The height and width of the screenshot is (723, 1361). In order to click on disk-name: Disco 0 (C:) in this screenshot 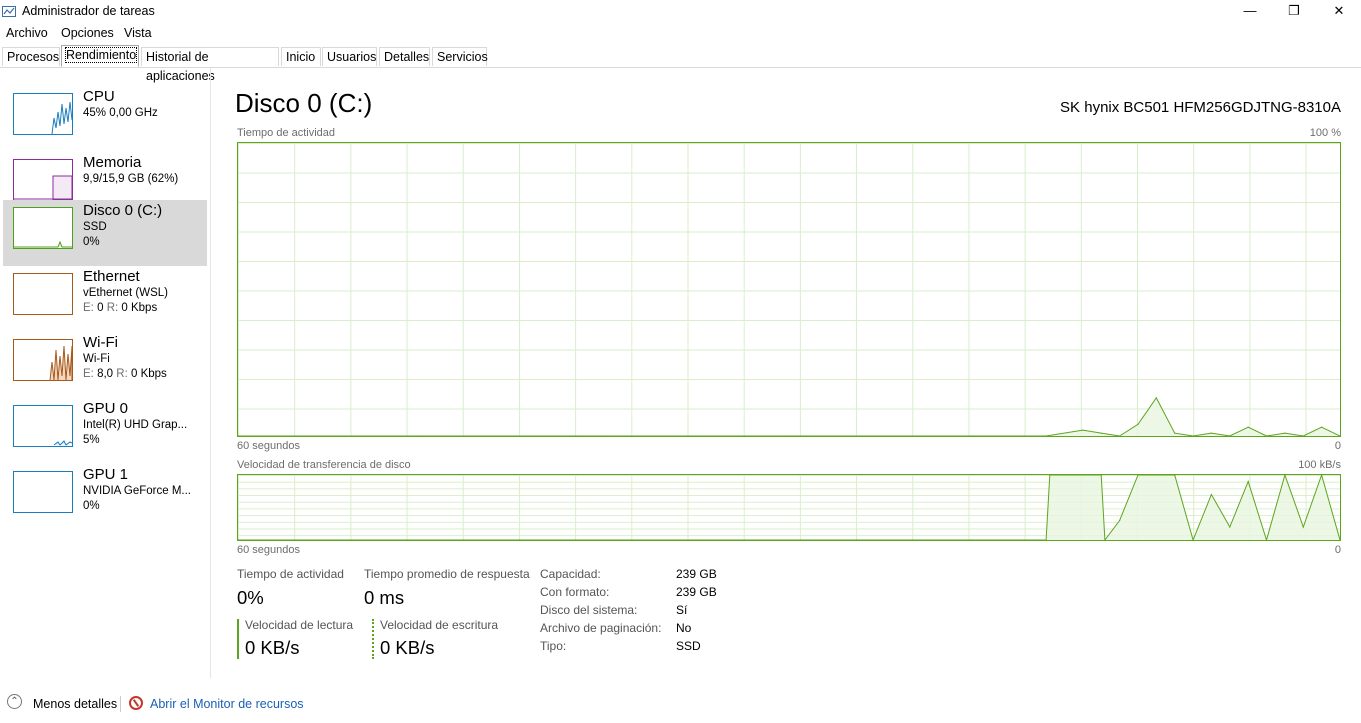, I will do `click(123, 210)`.